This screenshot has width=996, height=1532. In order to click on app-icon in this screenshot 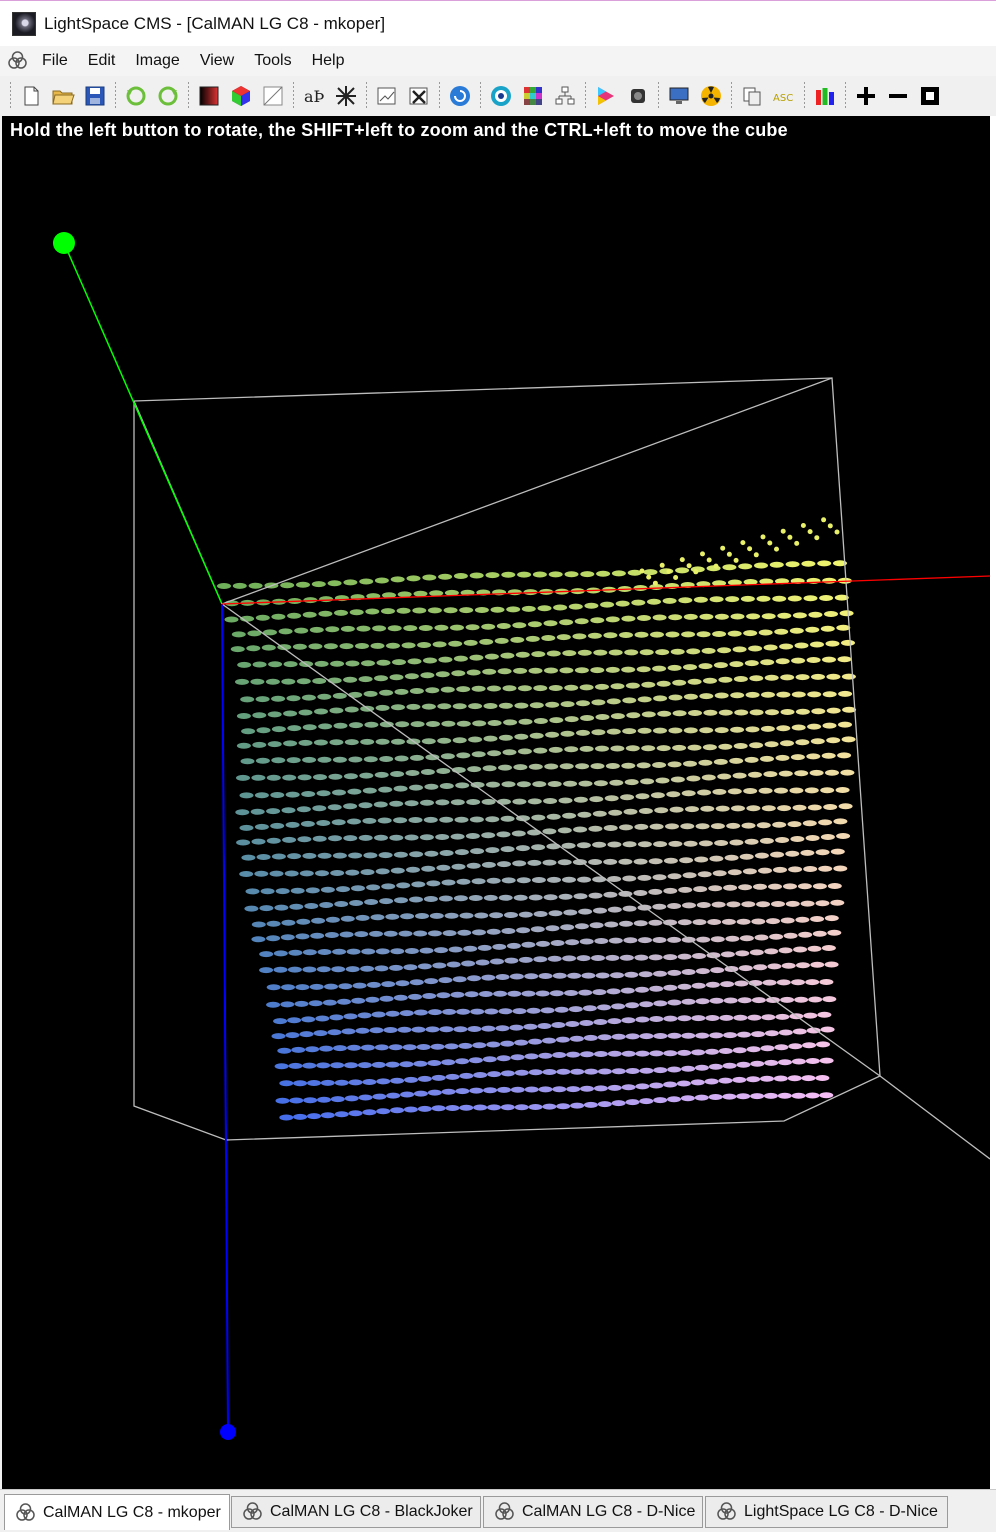, I will do `click(24, 23)`.